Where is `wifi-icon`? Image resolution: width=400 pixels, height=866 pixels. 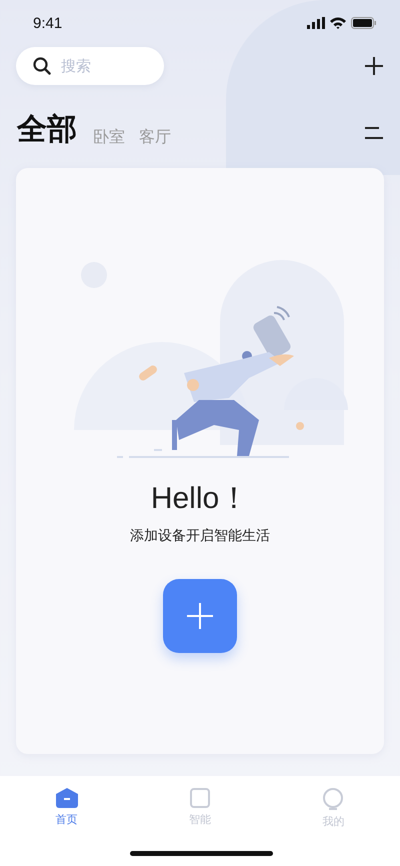
wifi-icon is located at coordinates (338, 23).